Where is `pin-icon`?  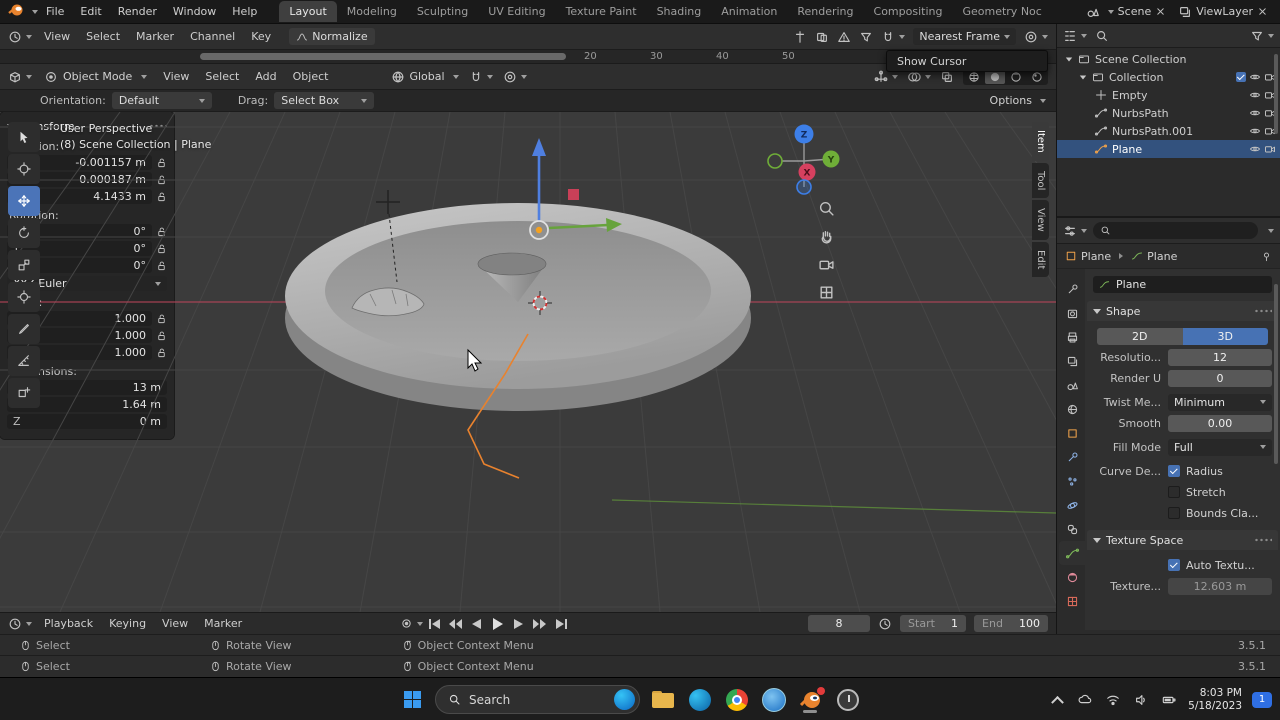
pin-icon is located at coordinates (1266, 256).